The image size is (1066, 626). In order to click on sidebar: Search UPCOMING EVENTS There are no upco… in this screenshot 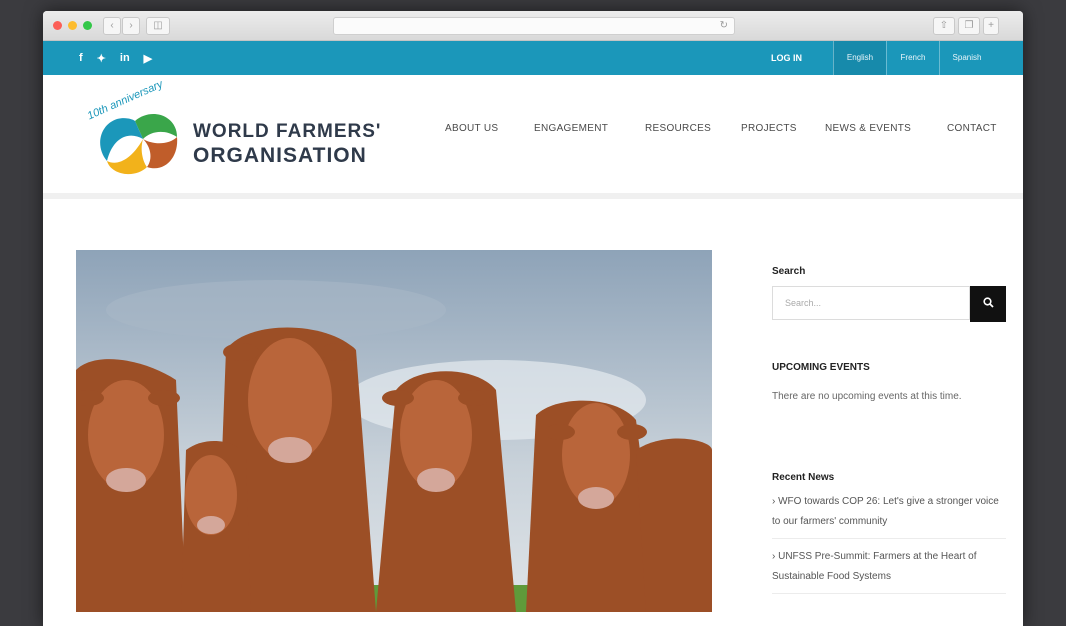, I will do `click(889, 430)`.